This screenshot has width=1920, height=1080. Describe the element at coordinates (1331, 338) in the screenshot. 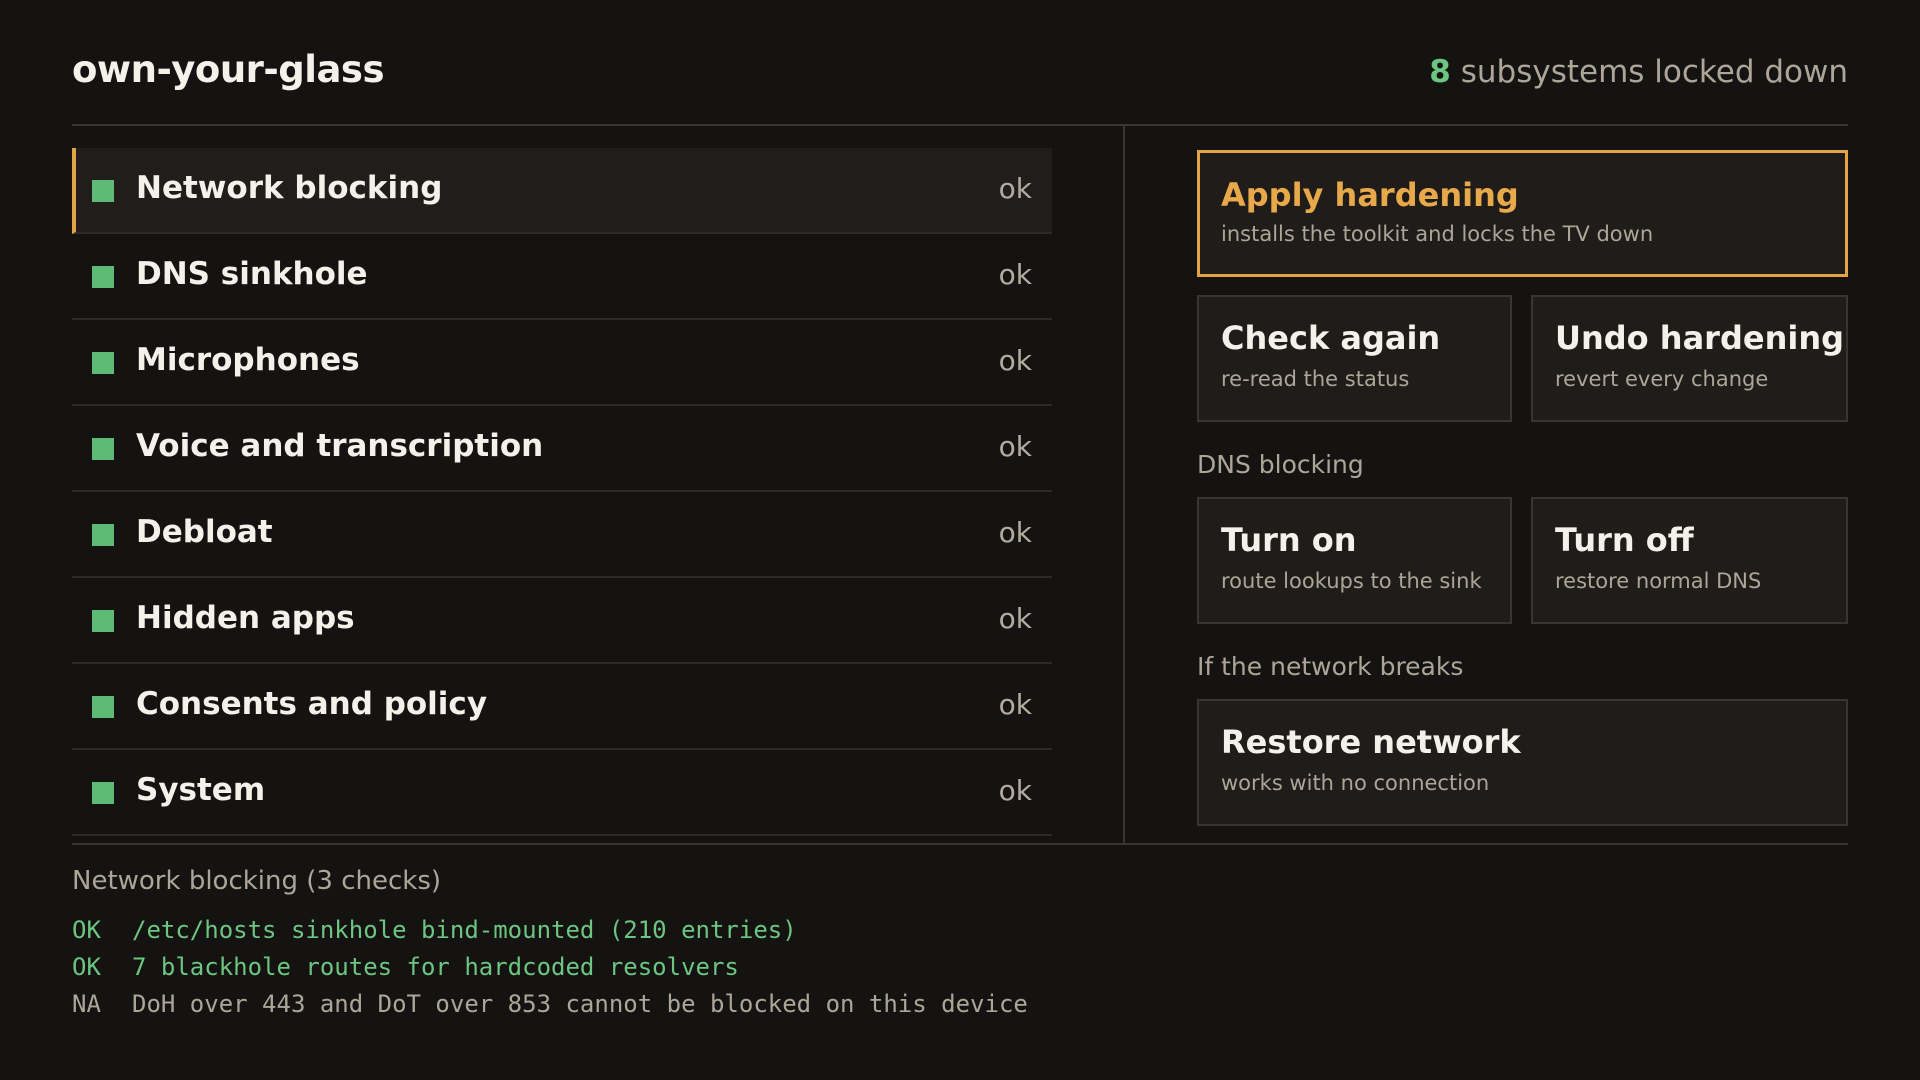

I see `check-again-title: Check again` at that location.